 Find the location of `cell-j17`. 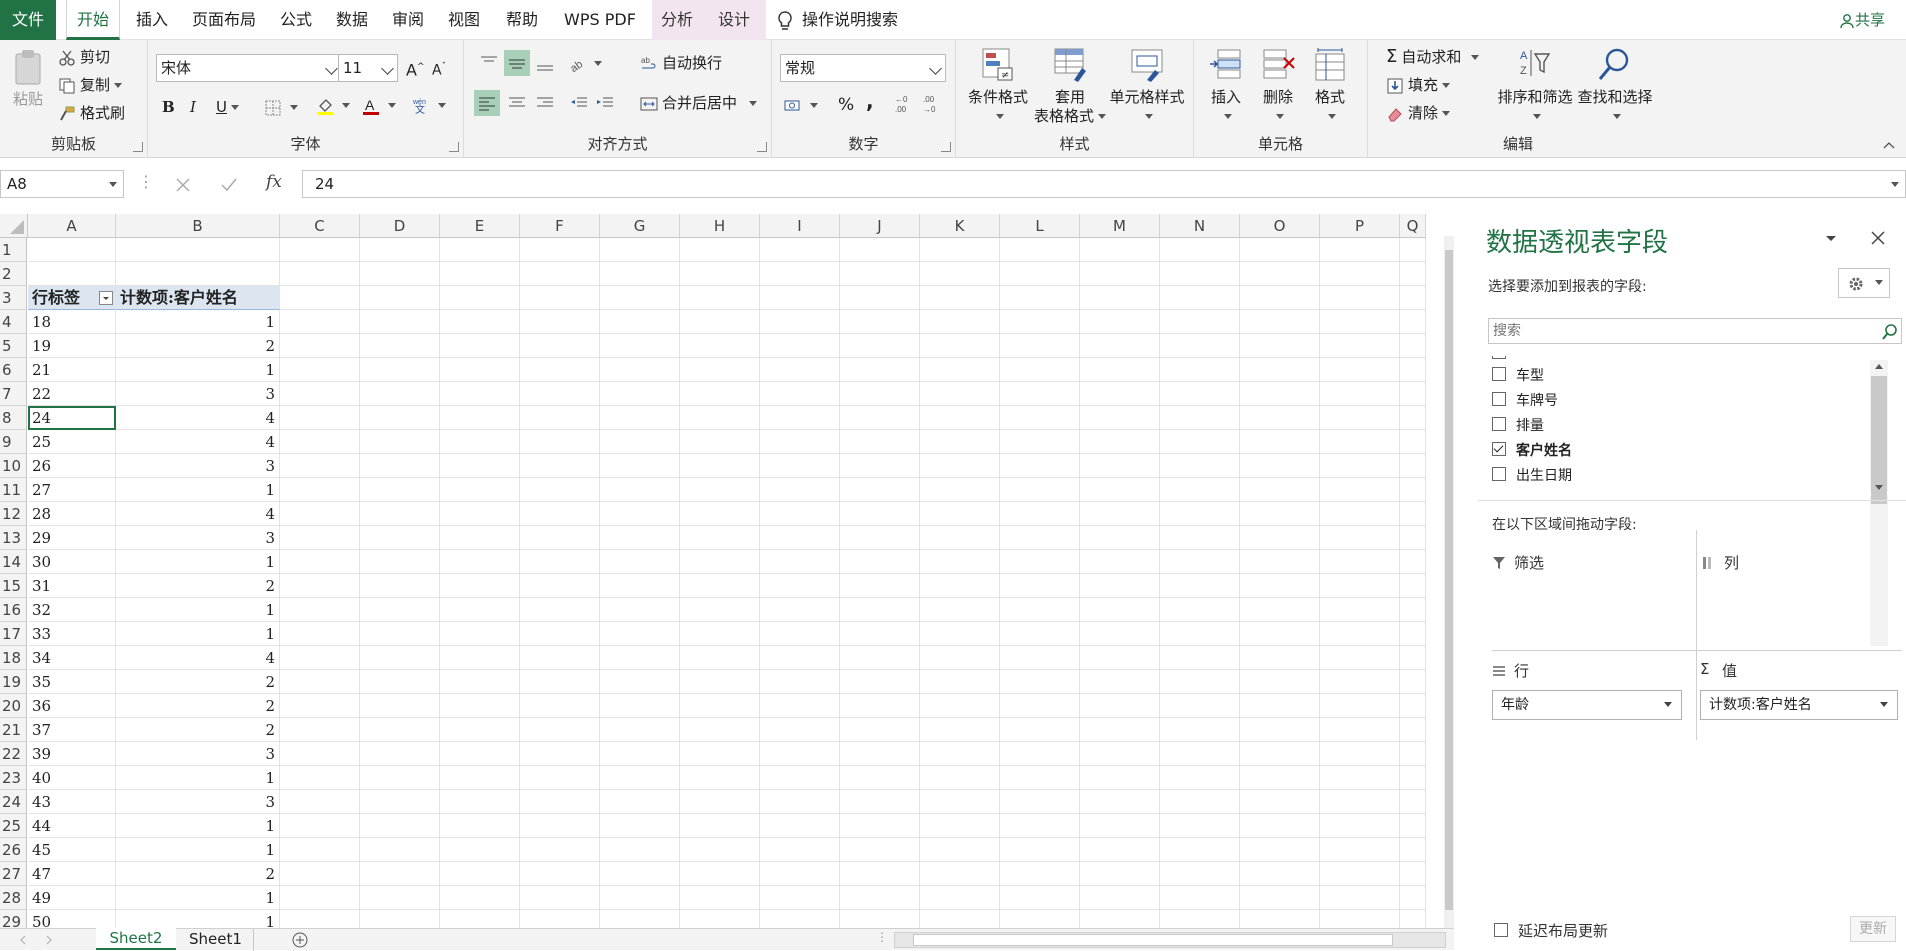

cell-j17 is located at coordinates (880, 634).